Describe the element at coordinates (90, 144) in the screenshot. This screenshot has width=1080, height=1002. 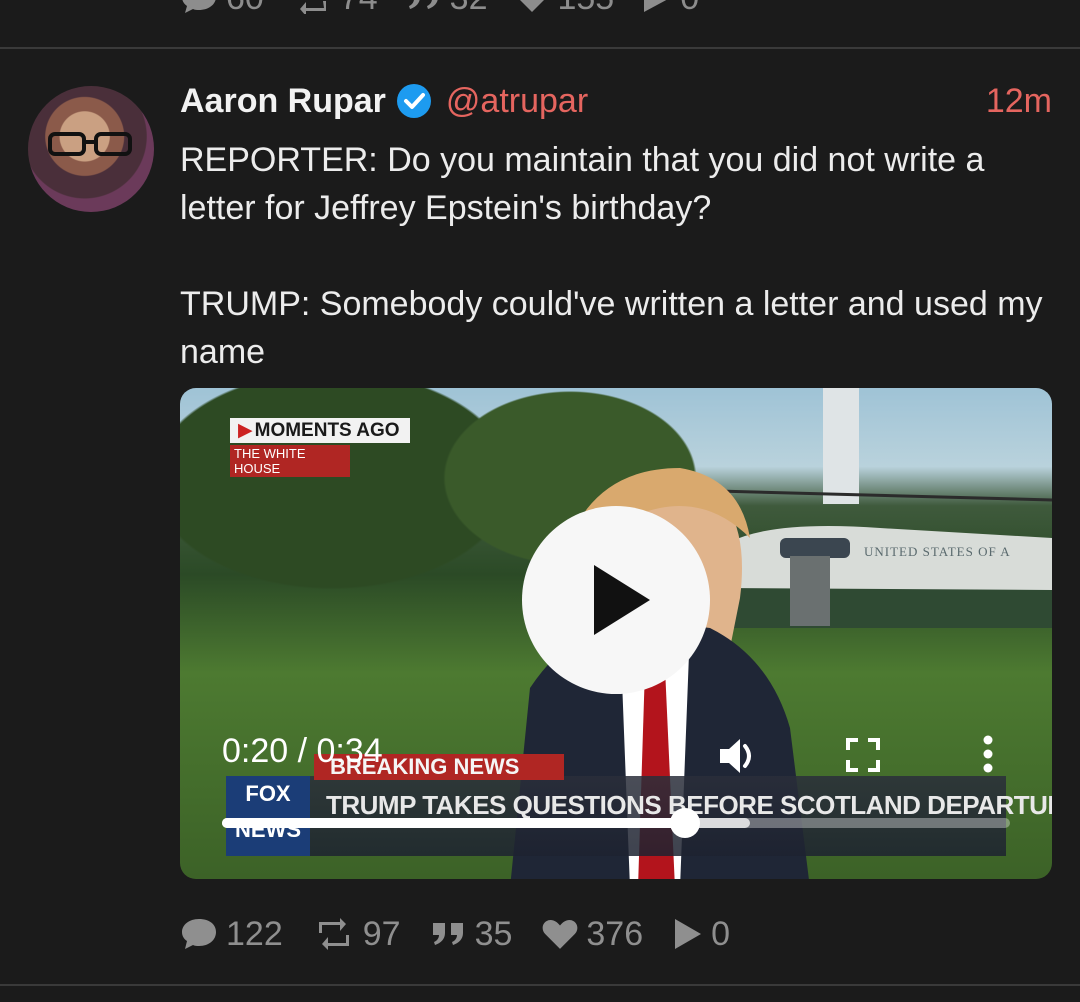
I see `avatar-glasses-graphic` at that location.